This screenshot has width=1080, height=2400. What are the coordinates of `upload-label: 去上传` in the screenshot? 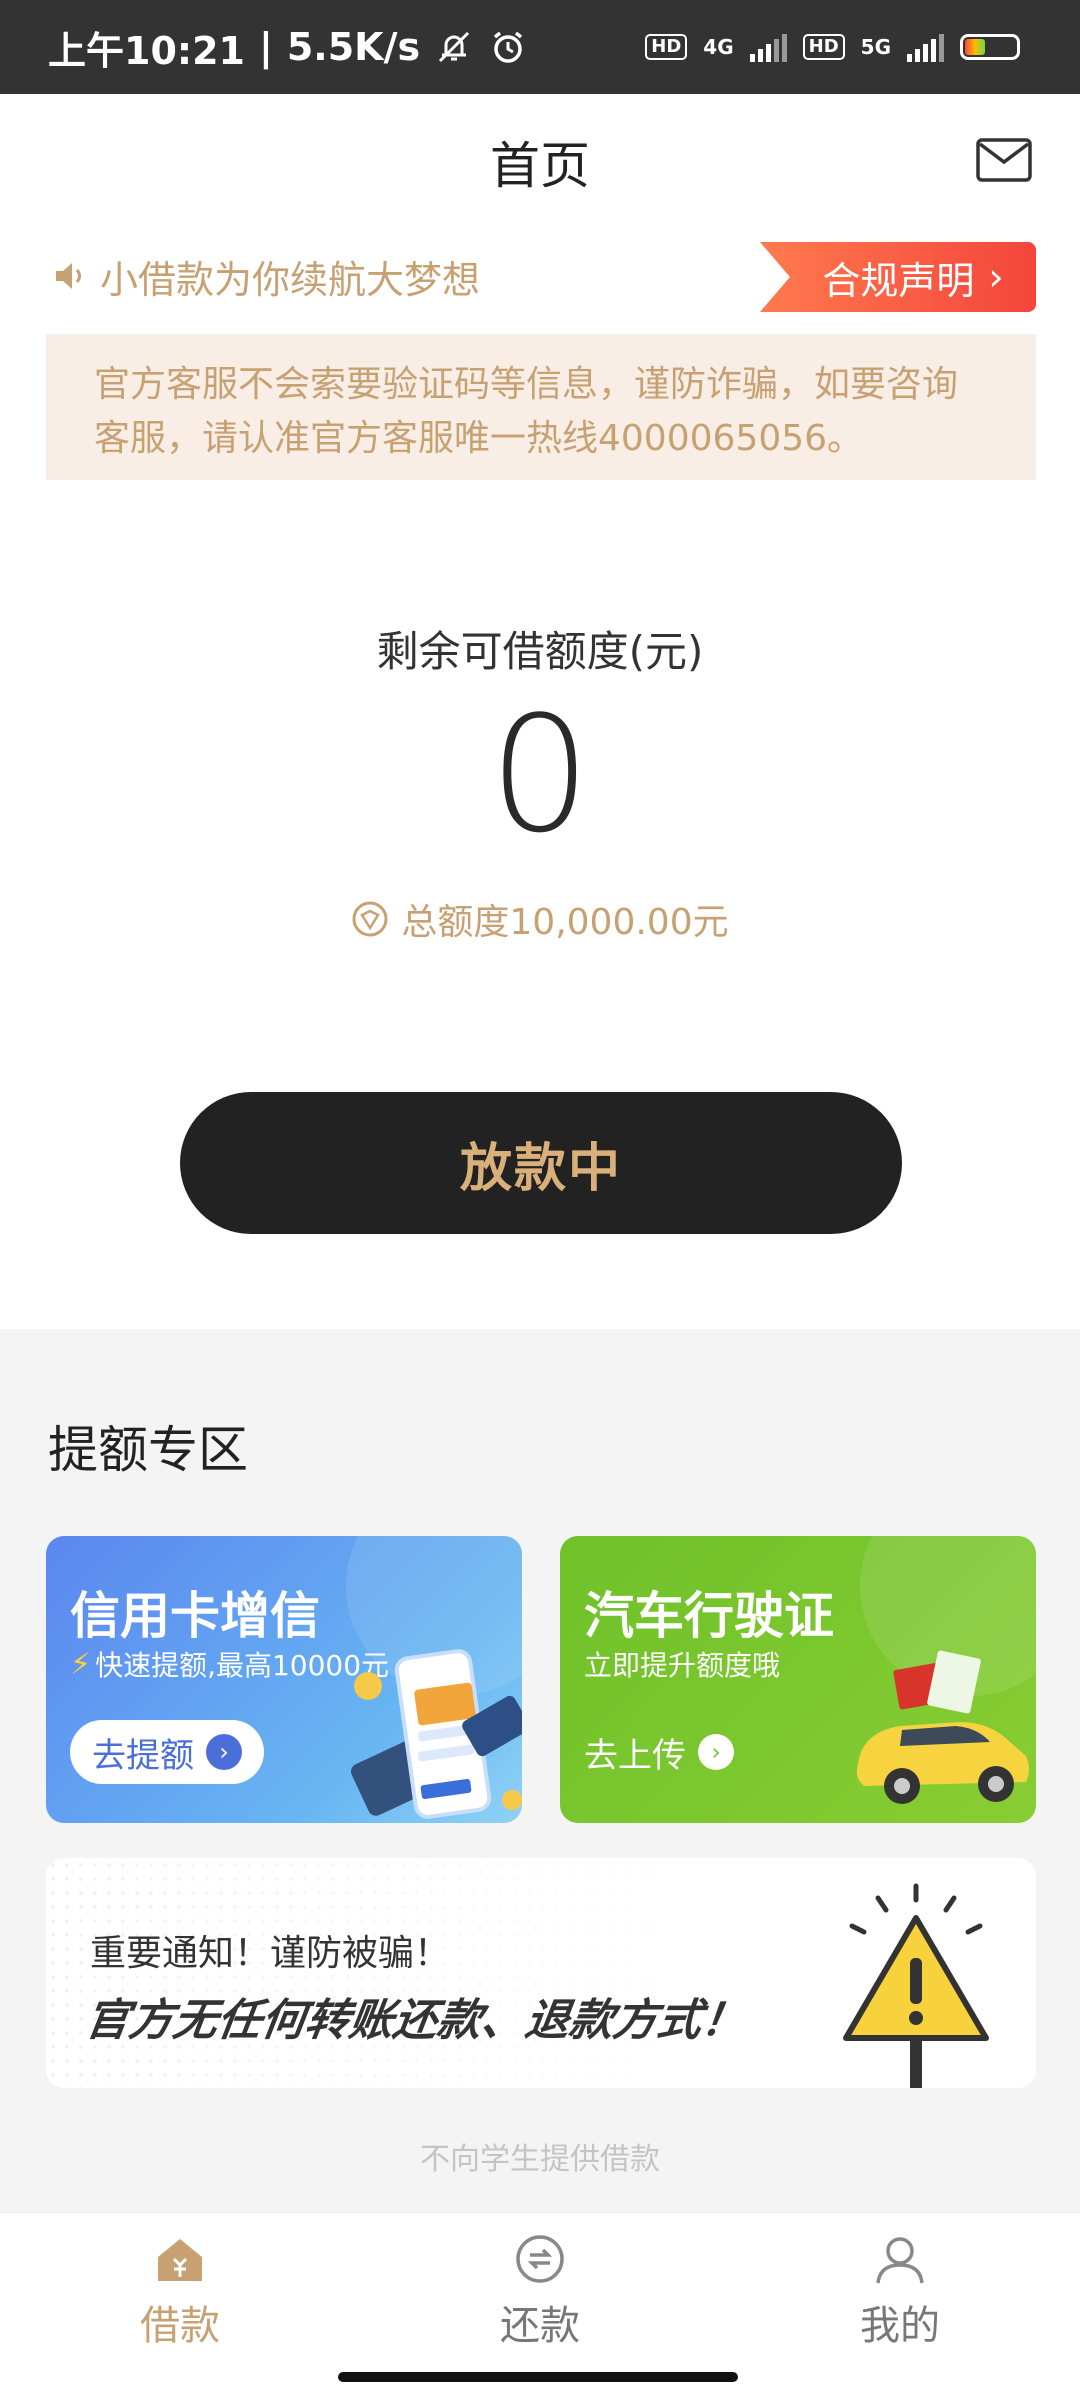 It's located at (635, 1755).